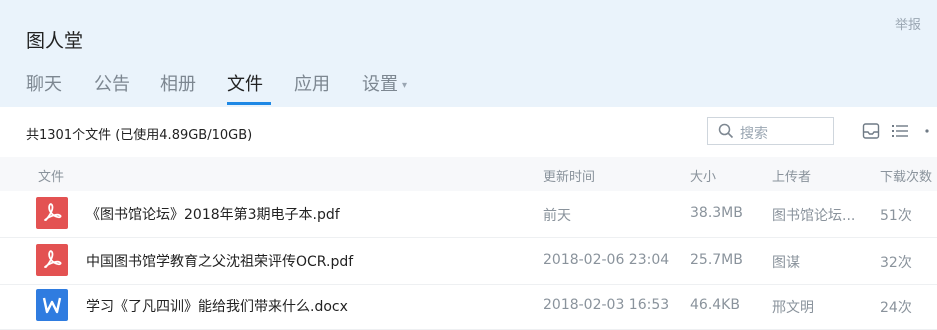 This screenshot has width=937, height=330. I want to click on tab-apps: 应用, so click(312, 83).